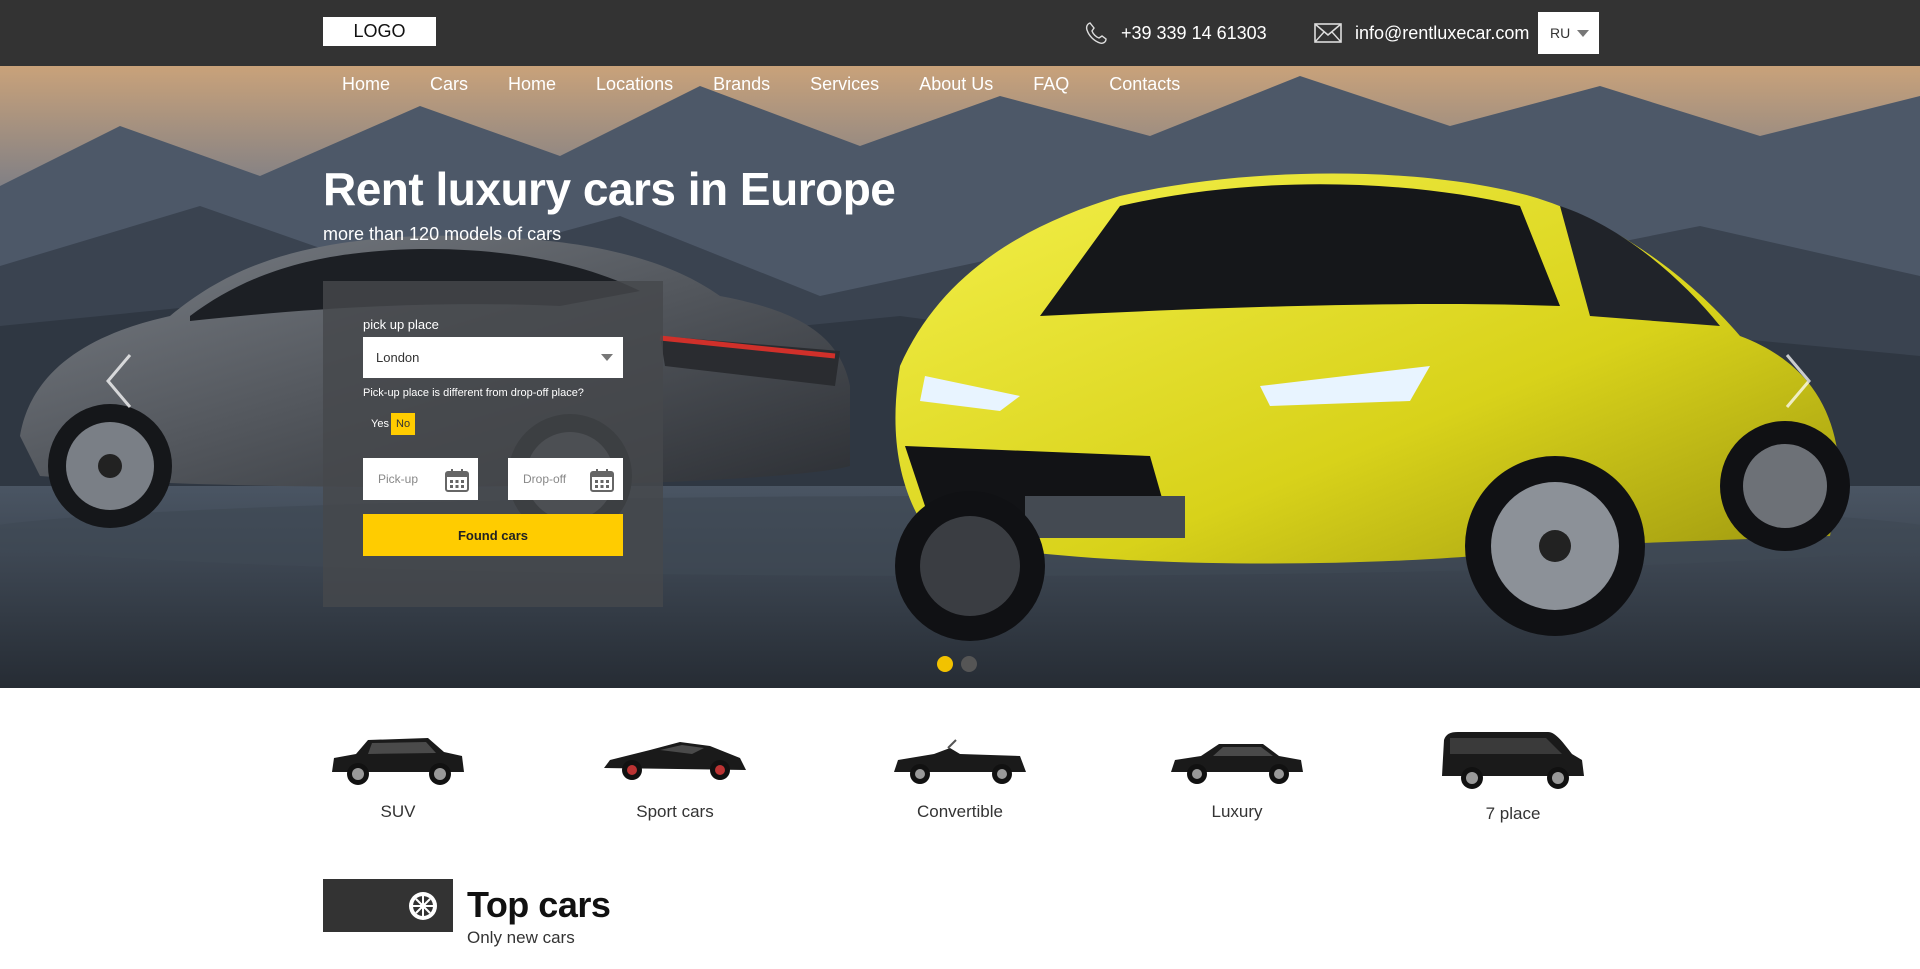 The height and width of the screenshot is (969, 1920). What do you see at coordinates (960, 811) in the screenshot?
I see `category-label: Convertible` at bounding box center [960, 811].